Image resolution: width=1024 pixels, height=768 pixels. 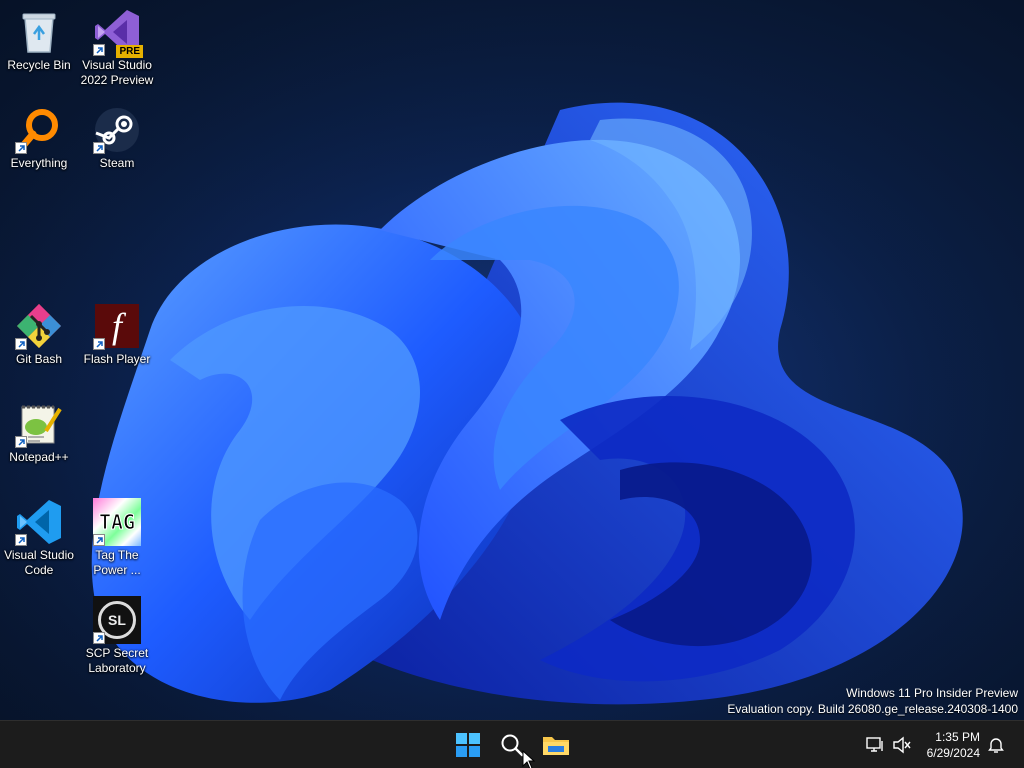 I want to click on windows-logo-icon, so click(x=468, y=745).